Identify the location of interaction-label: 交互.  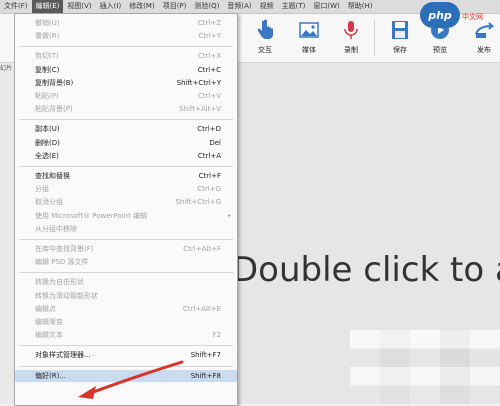
(265, 50).